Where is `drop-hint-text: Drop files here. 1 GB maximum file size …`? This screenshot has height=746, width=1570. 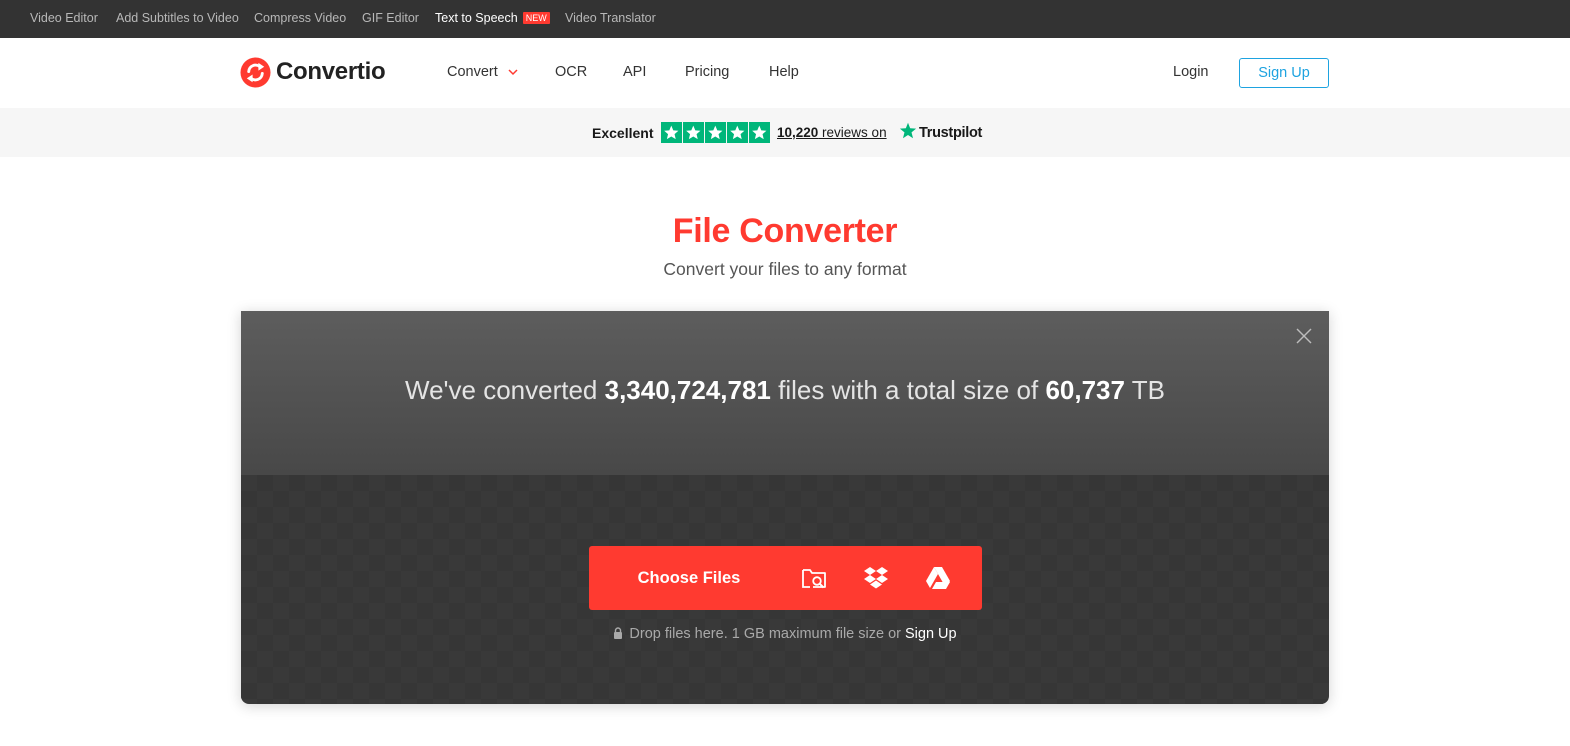
drop-hint-text: Drop files here. 1 GB maximum file size … is located at coordinates (767, 634).